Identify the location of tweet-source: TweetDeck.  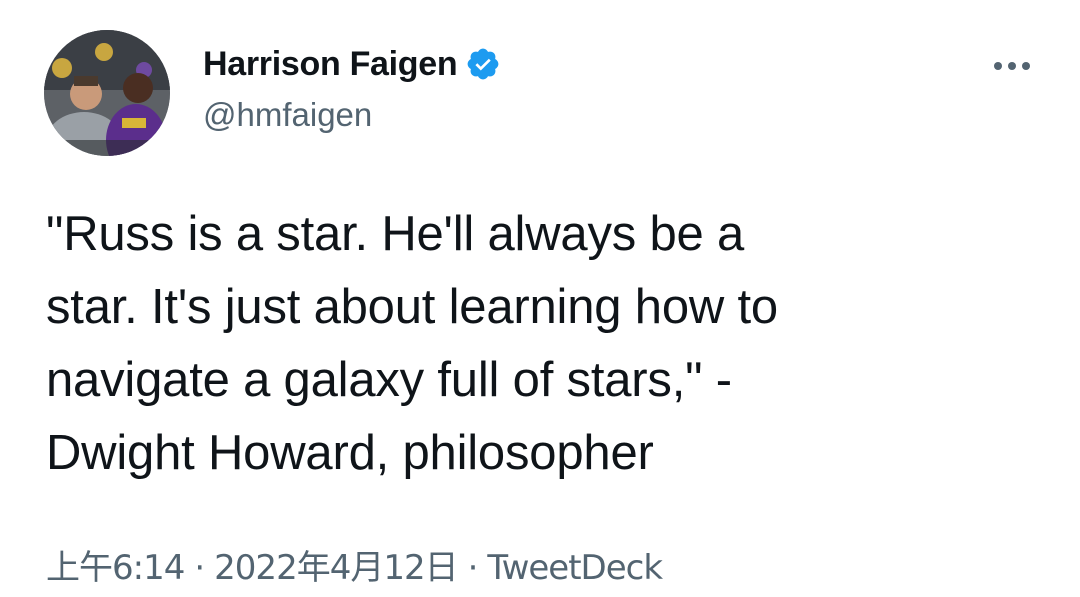
(575, 568).